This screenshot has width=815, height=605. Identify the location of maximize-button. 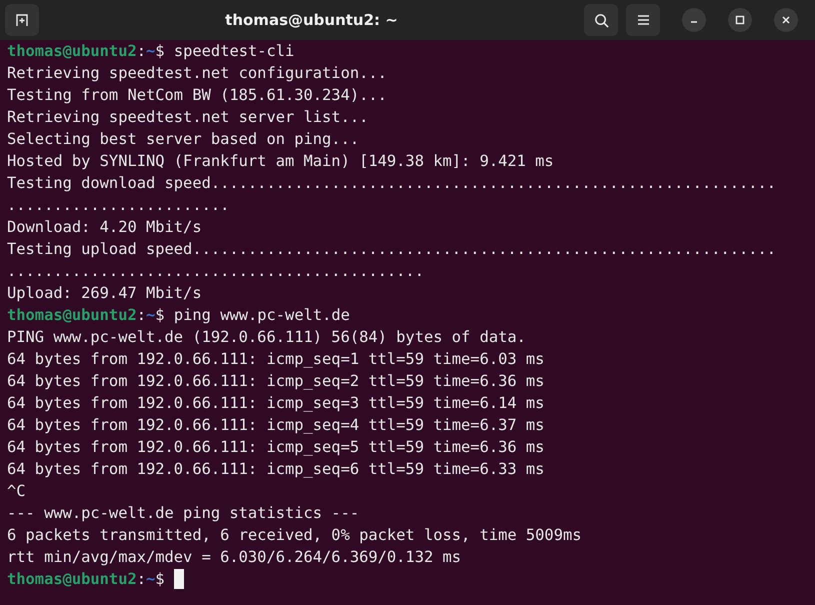
(740, 20).